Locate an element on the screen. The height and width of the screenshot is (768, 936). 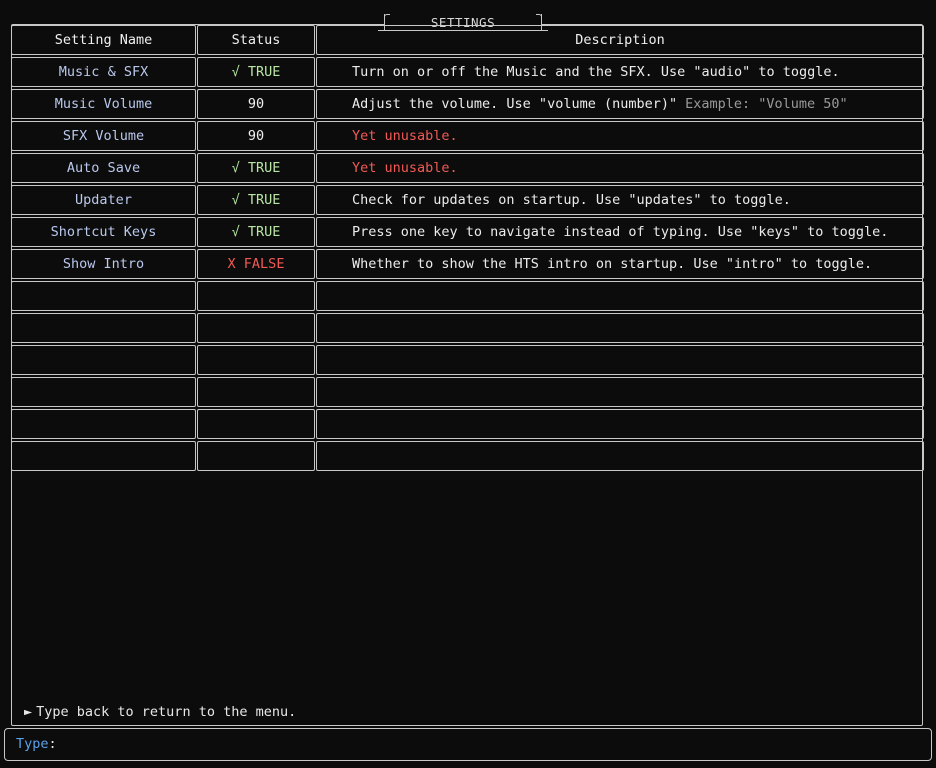
setting-name-updater: Updater is located at coordinates (103, 200).